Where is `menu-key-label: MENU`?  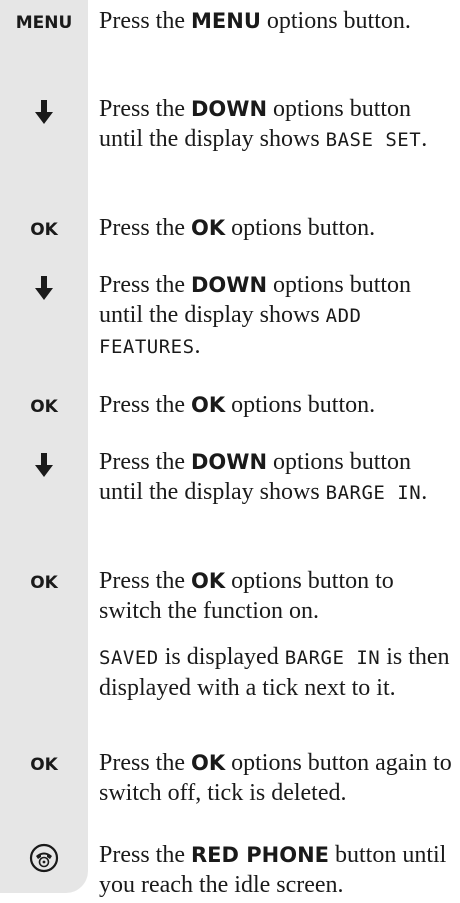 menu-key-label: MENU is located at coordinates (44, 23).